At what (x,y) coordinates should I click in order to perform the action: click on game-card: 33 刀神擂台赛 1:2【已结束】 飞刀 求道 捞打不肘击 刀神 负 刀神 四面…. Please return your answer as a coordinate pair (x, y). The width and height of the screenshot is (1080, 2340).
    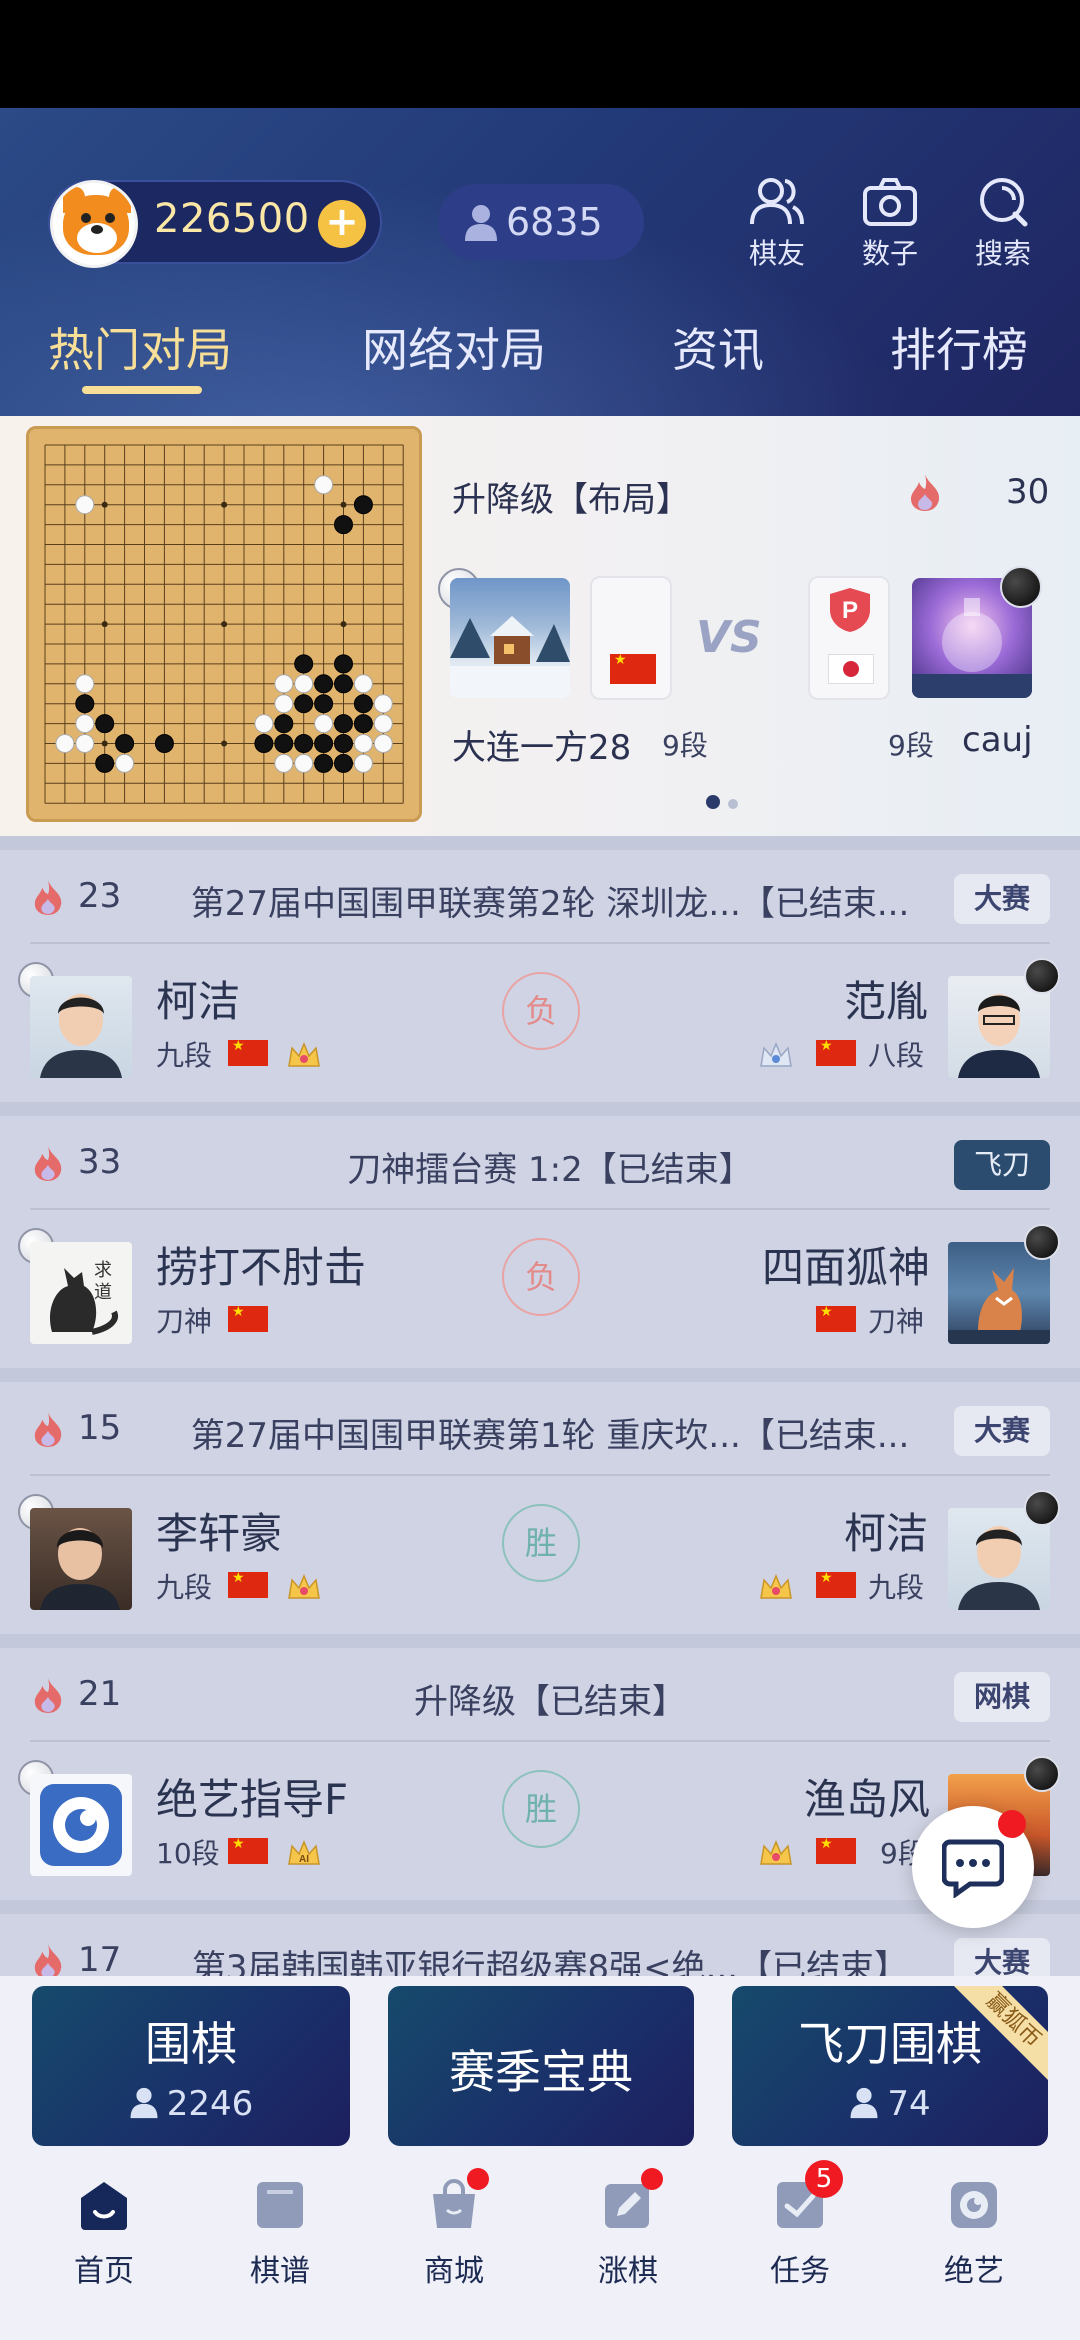
    Looking at the image, I should click on (540, 1231).